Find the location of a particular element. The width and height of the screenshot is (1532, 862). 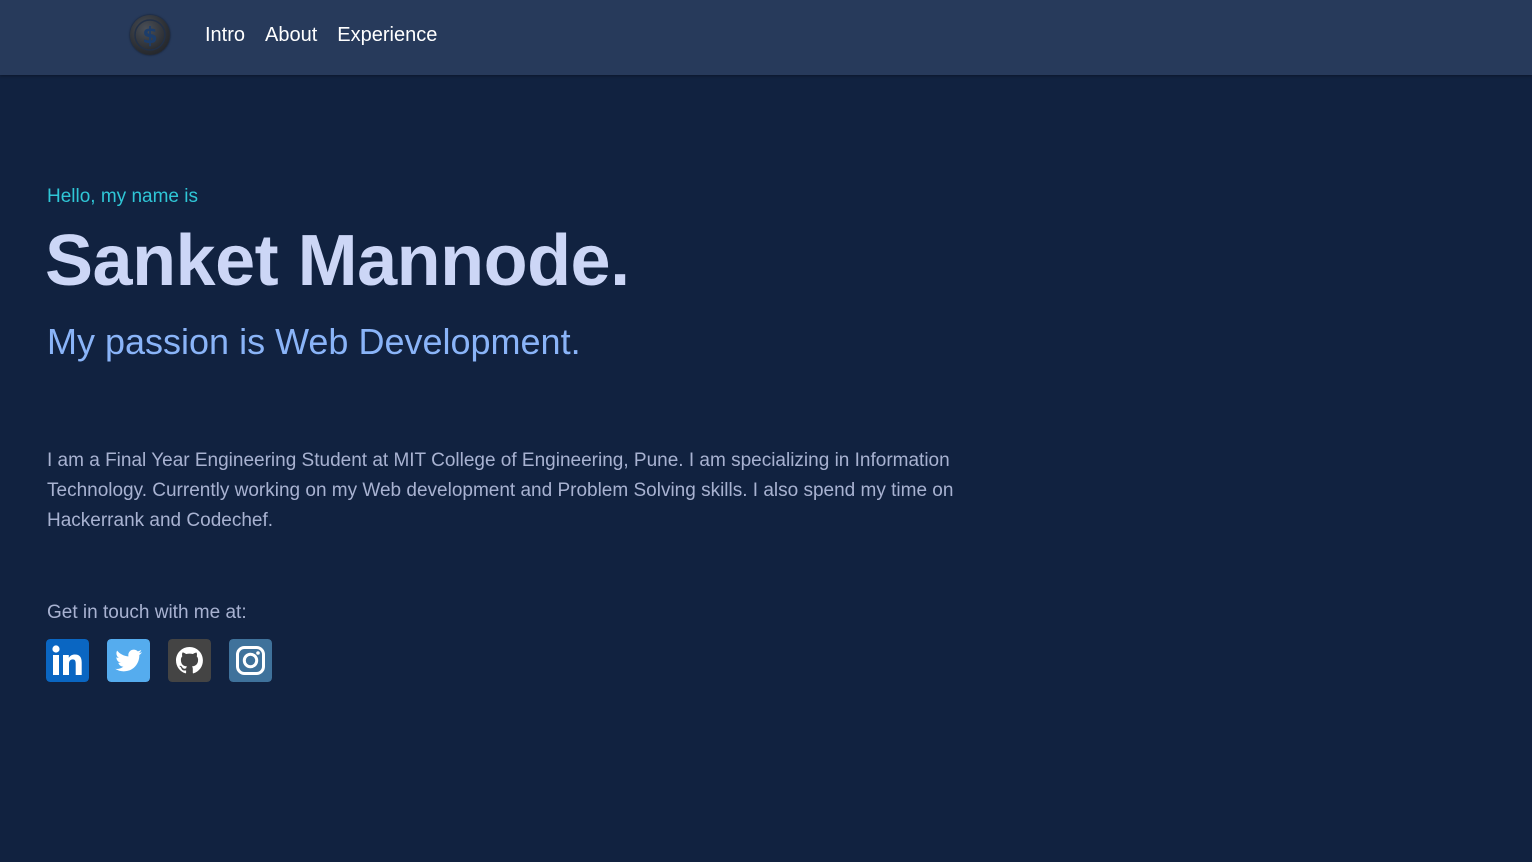

instagram-icon is located at coordinates (250, 660).